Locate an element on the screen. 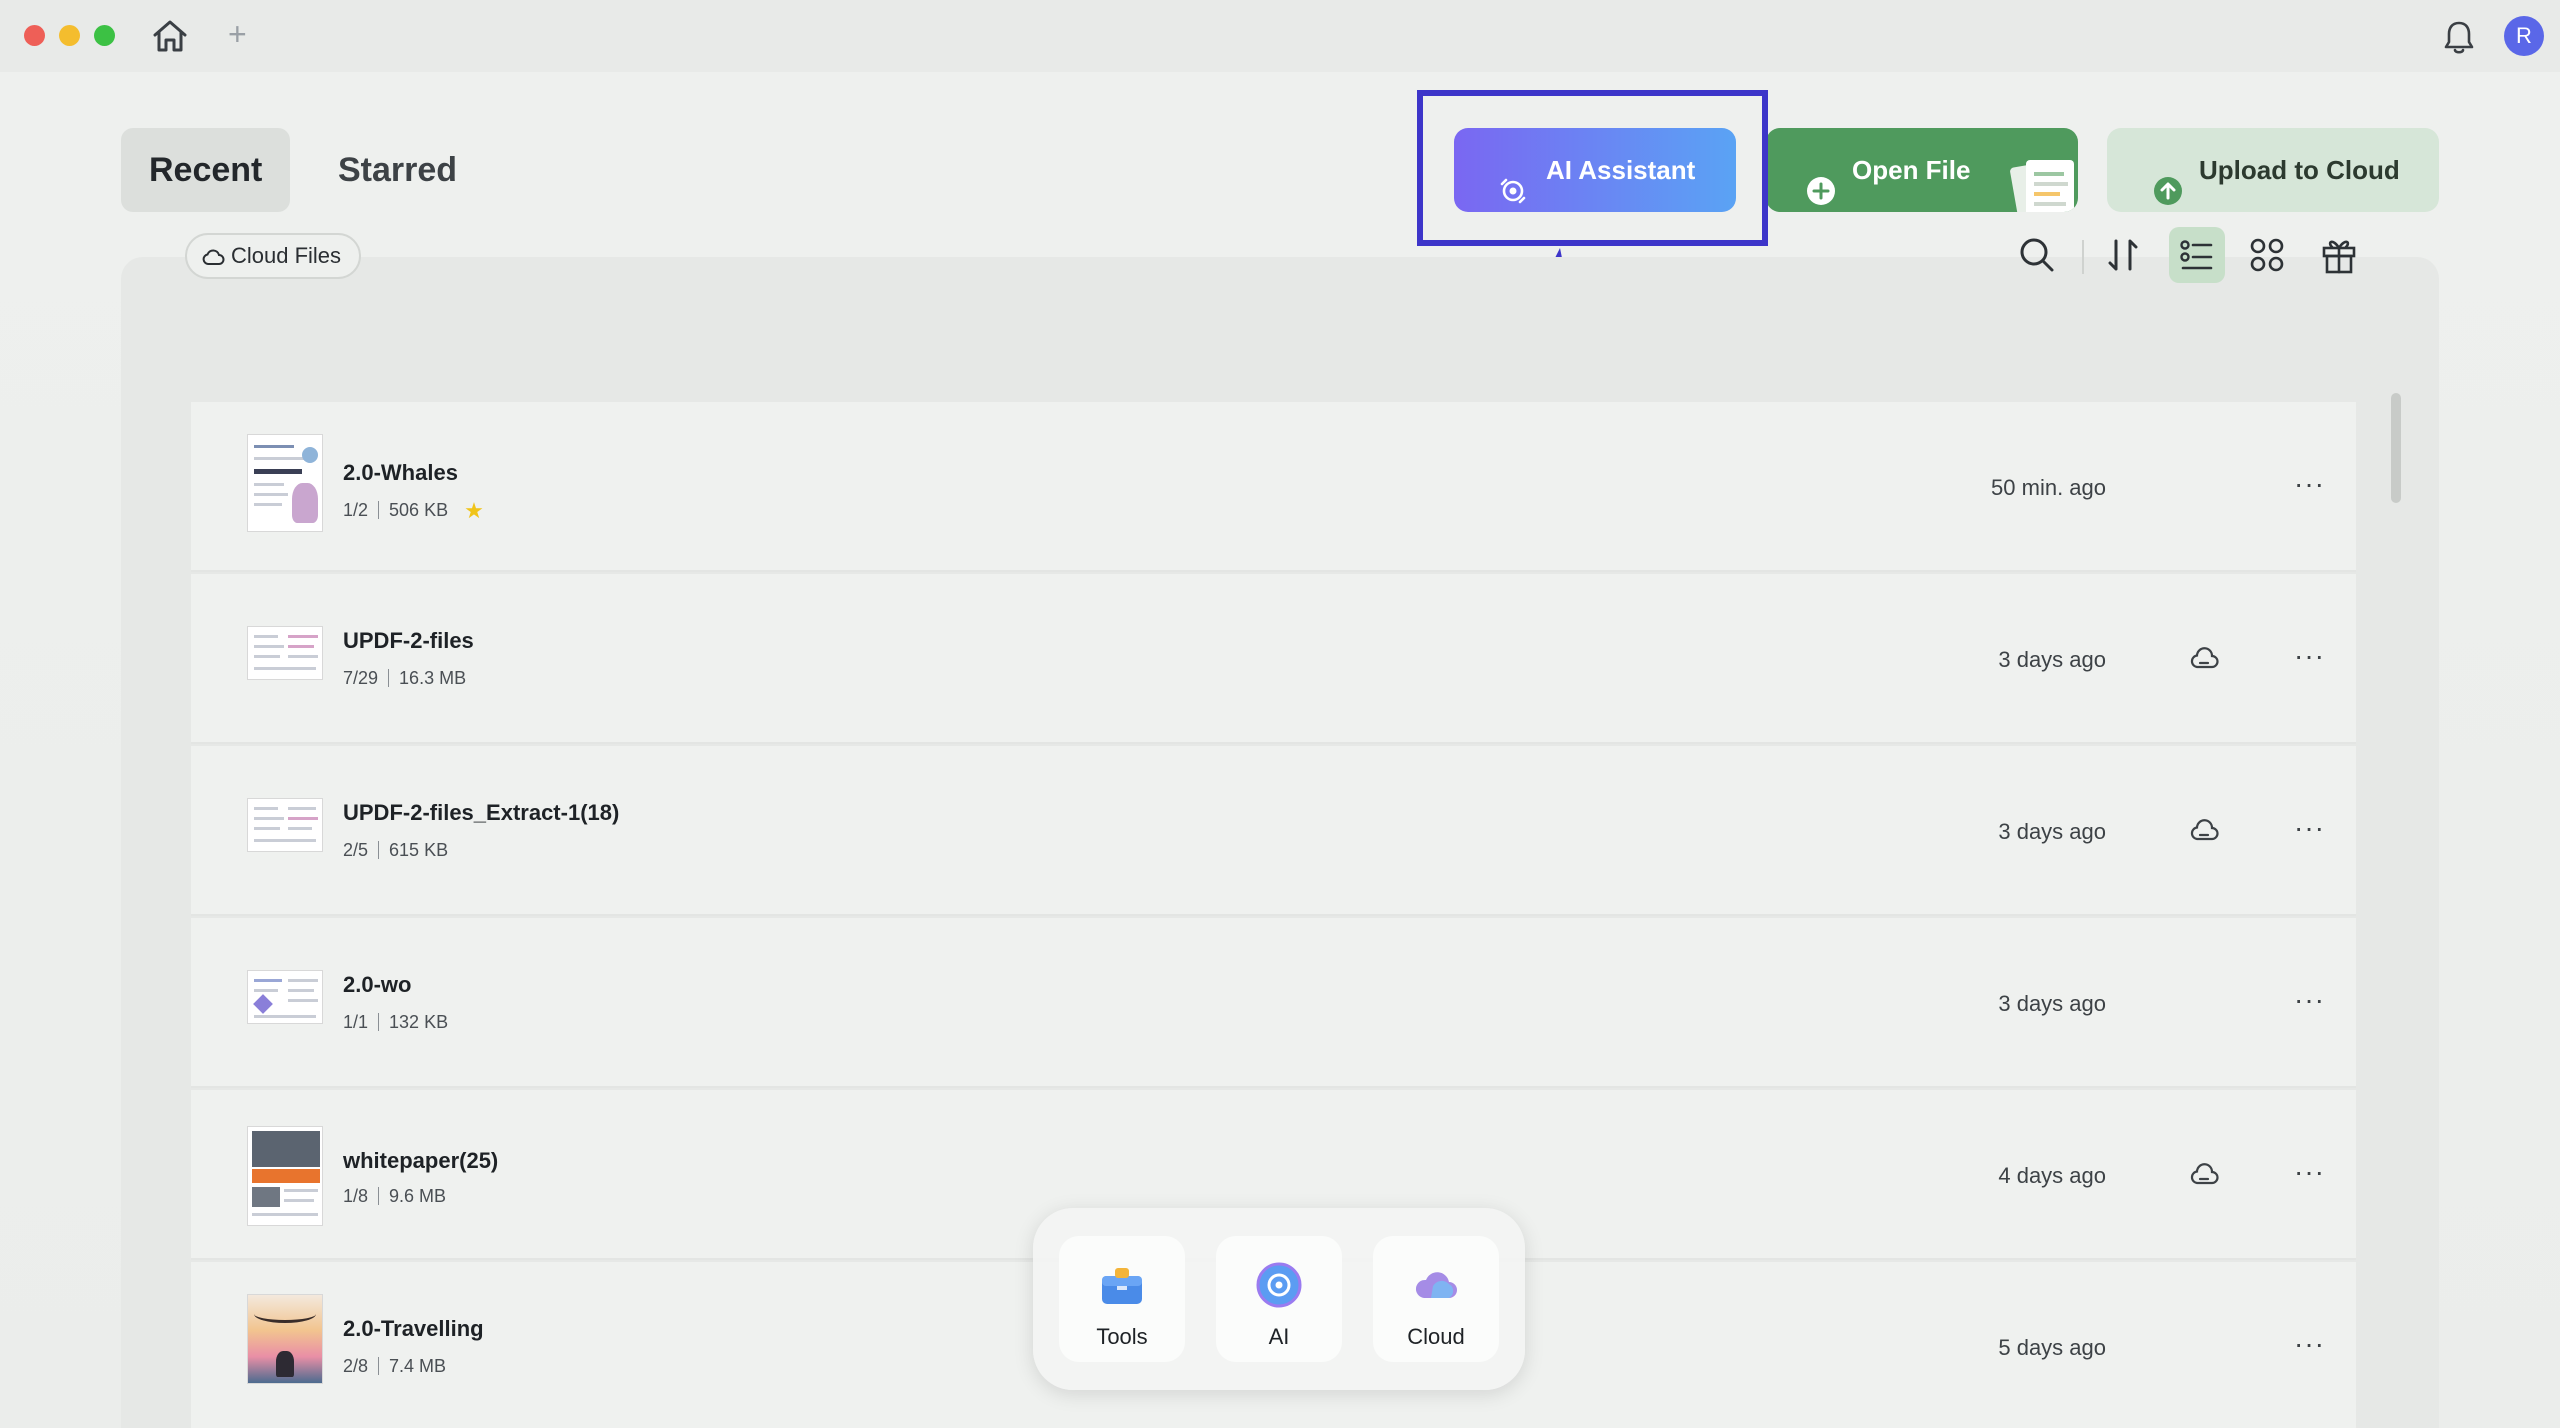 The image size is (2560, 1428). file-time: 5 days ago is located at coordinates (2052, 1347).